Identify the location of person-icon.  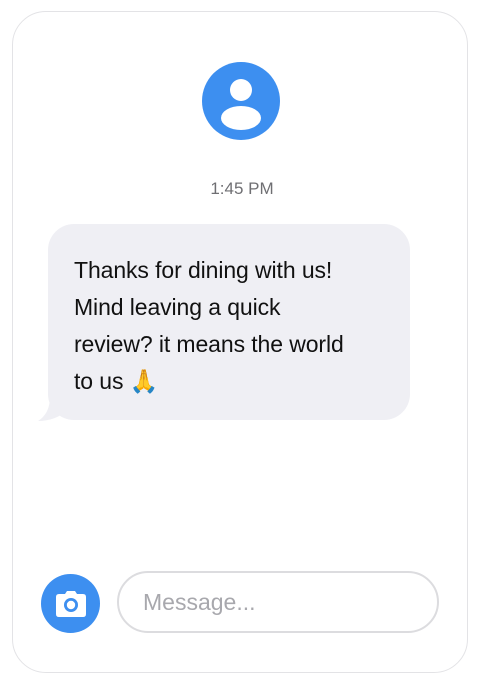
(241, 104).